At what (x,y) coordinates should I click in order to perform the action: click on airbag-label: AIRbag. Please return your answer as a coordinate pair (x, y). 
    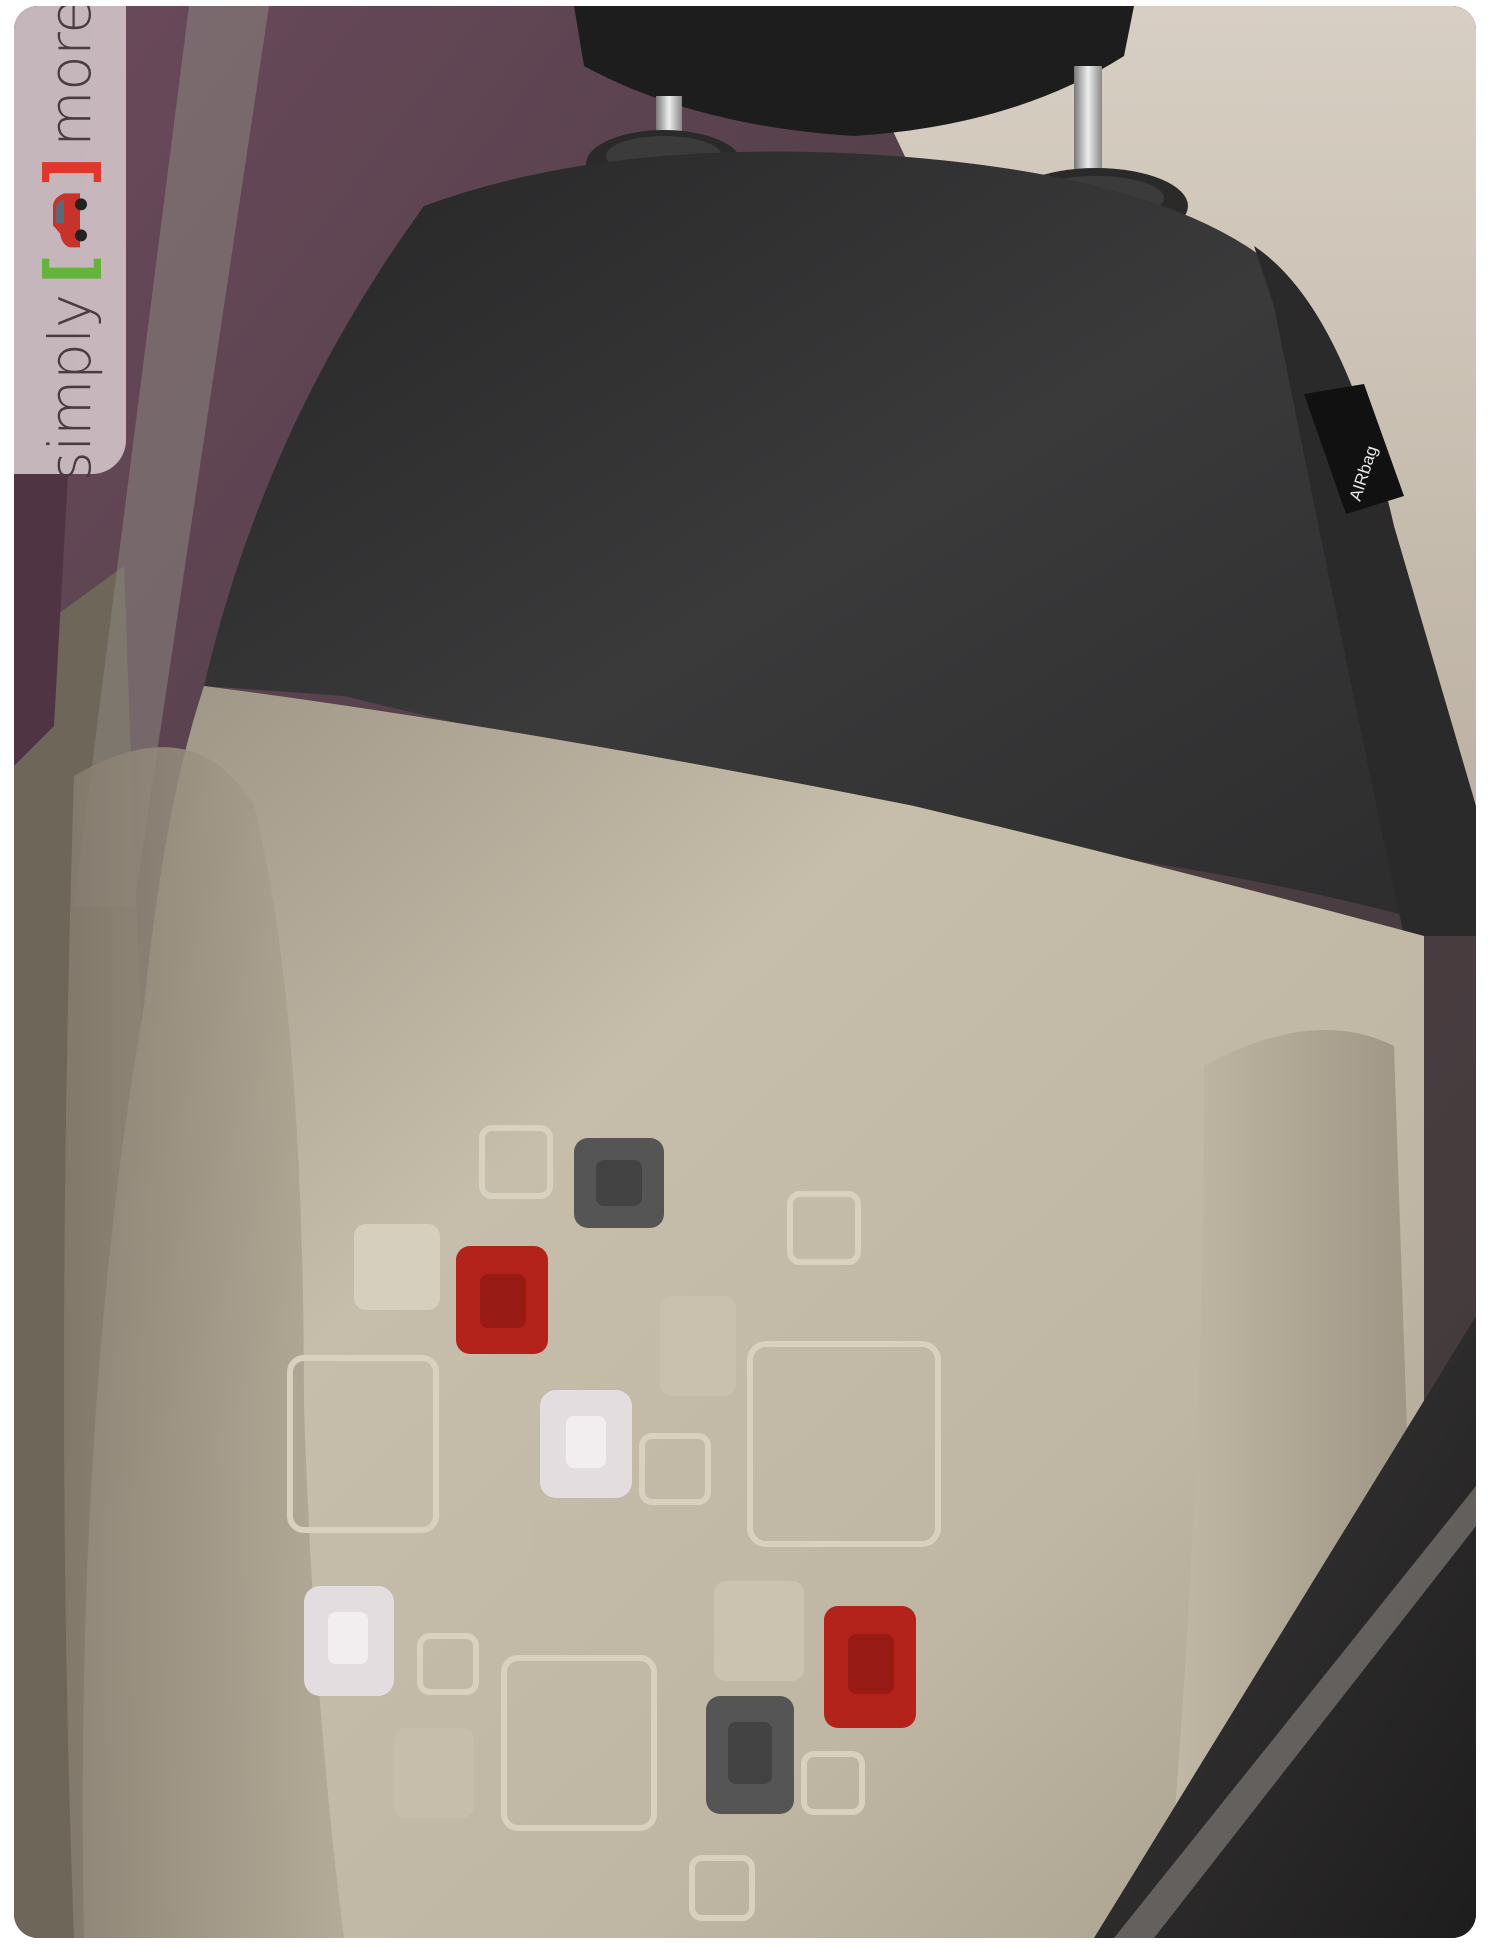
    Looking at the image, I should click on (1364, 473).